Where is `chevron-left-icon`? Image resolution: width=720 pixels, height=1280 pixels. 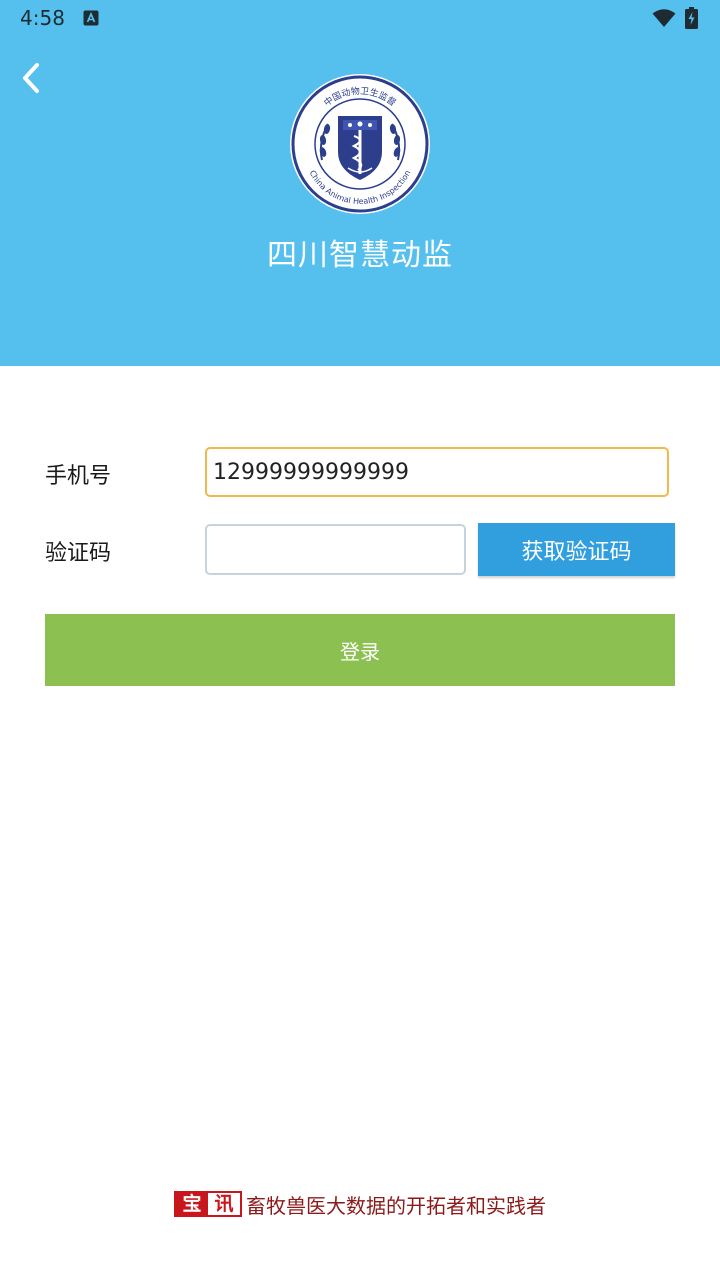
chevron-left-icon is located at coordinates (31, 78).